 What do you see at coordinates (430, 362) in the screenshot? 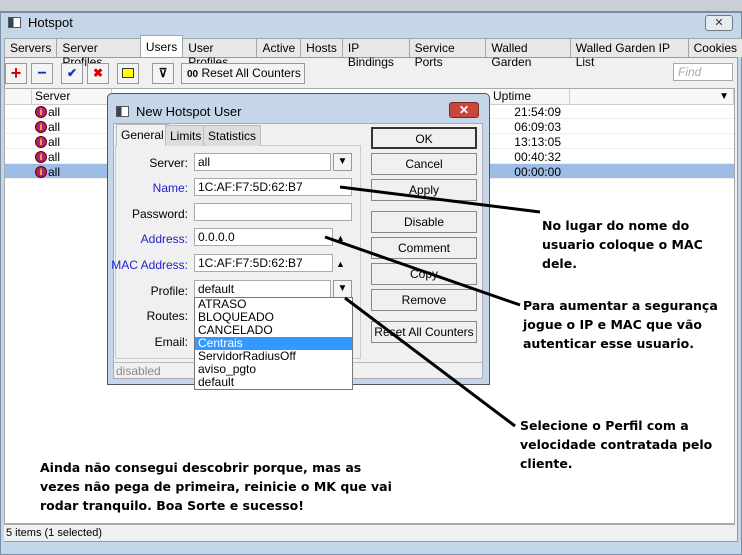
I see `annotation-line-profile` at bounding box center [430, 362].